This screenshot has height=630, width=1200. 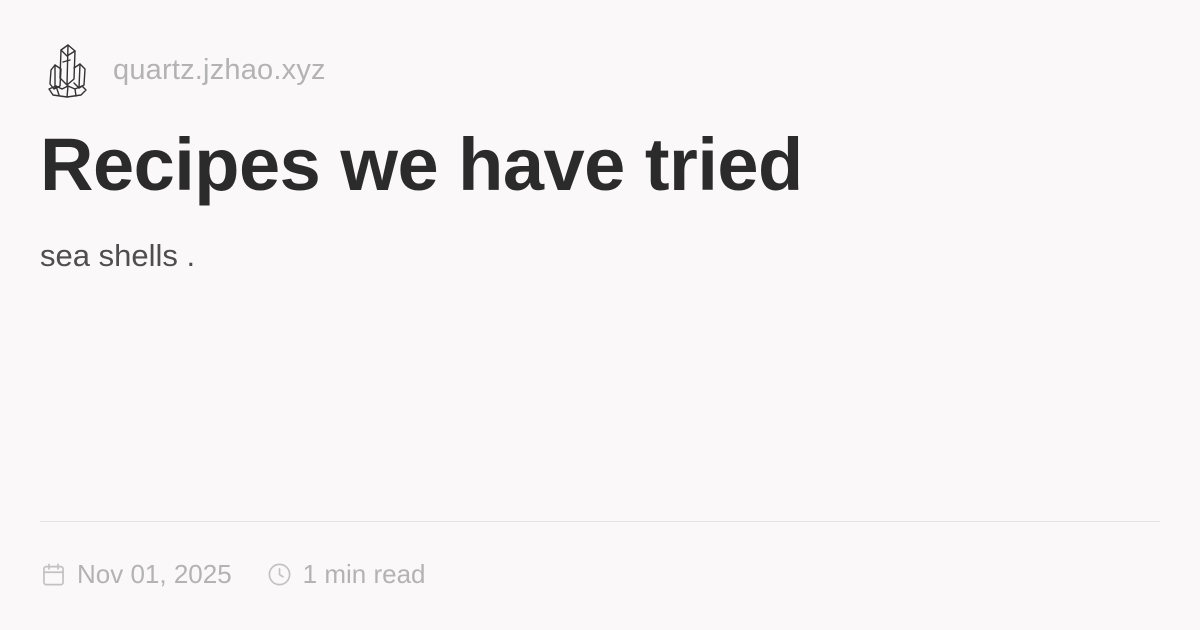 I want to click on reading-time: 1 min read, so click(x=346, y=574).